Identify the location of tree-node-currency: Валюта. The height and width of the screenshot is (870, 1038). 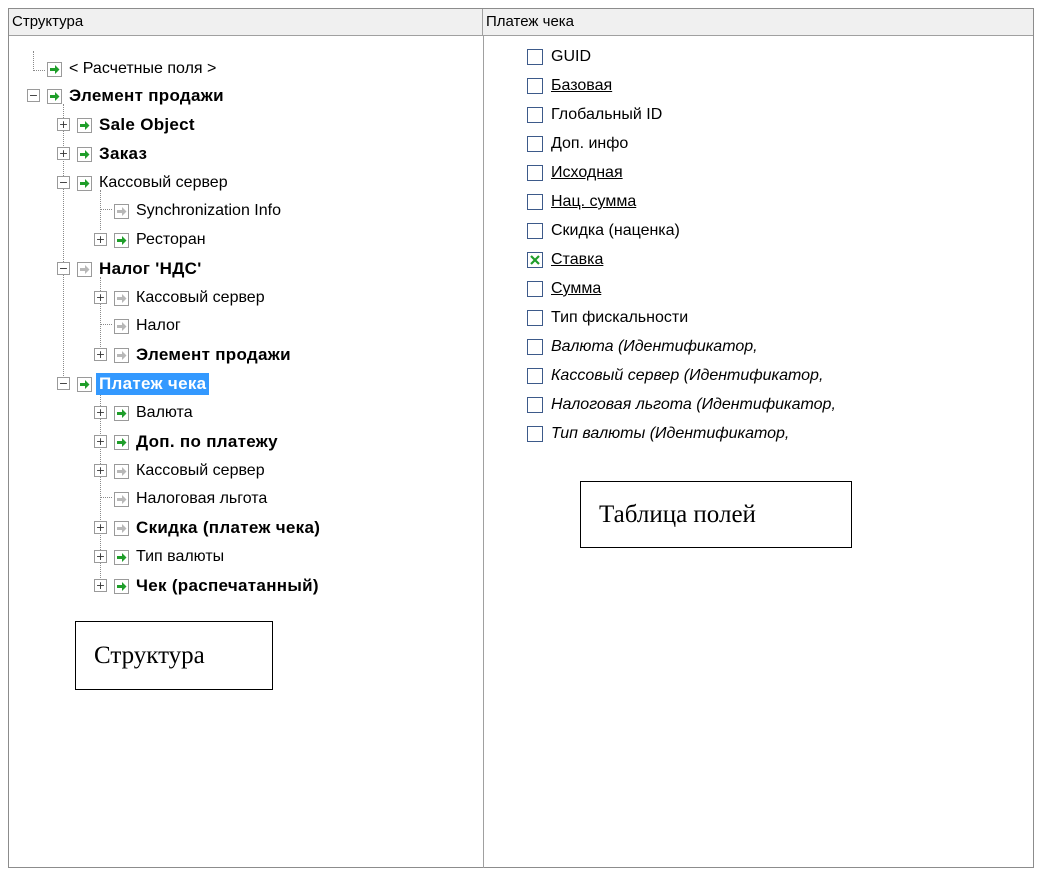
(155, 413).